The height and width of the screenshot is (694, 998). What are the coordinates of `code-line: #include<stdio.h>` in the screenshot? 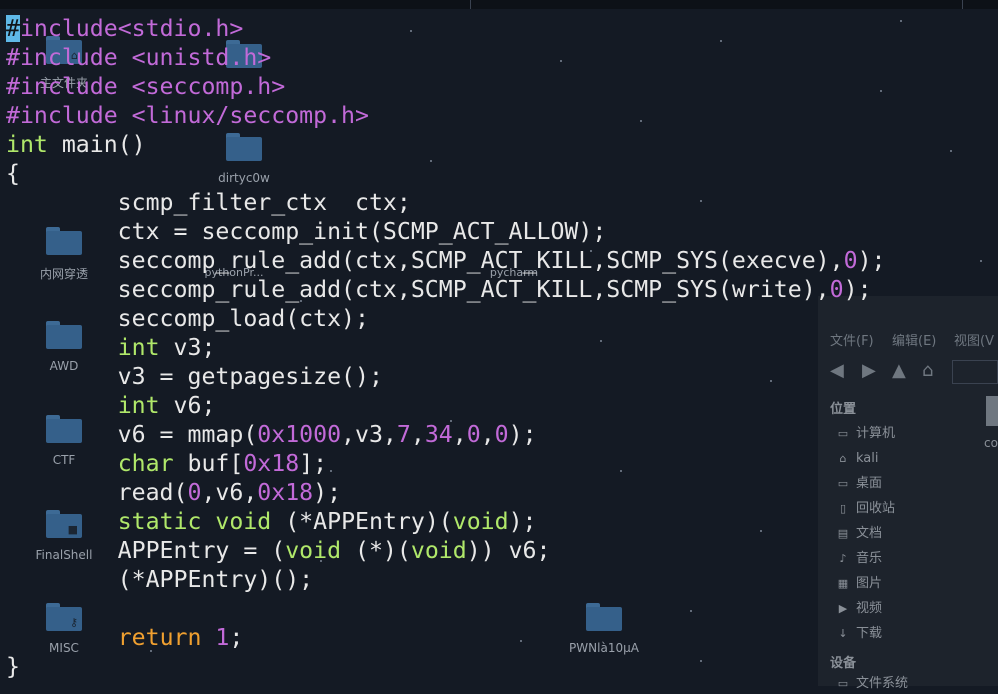 It's located at (446, 28).